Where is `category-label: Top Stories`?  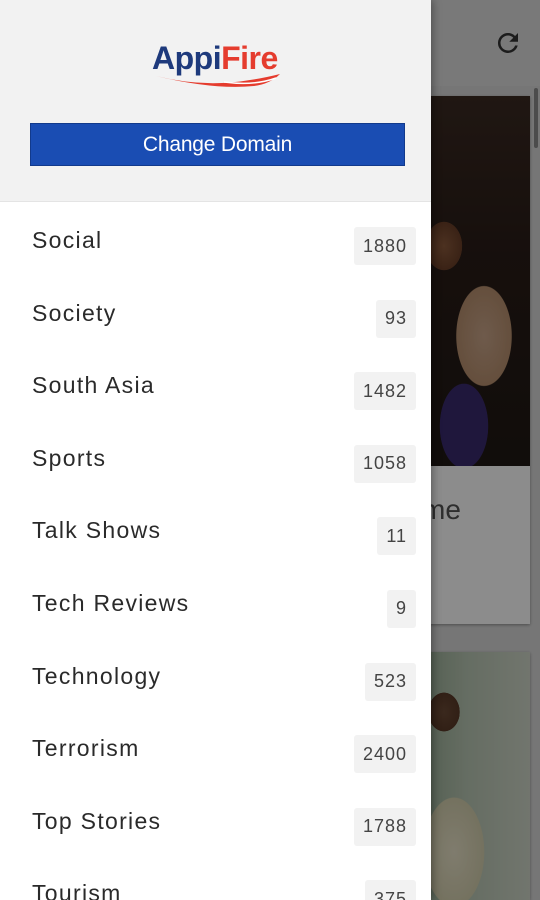 category-label: Top Stories is located at coordinates (97, 820).